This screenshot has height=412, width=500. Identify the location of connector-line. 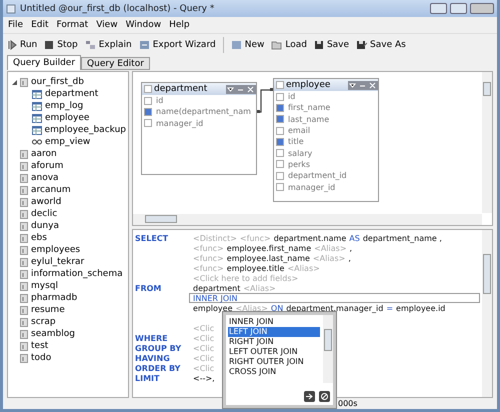
(265, 101).